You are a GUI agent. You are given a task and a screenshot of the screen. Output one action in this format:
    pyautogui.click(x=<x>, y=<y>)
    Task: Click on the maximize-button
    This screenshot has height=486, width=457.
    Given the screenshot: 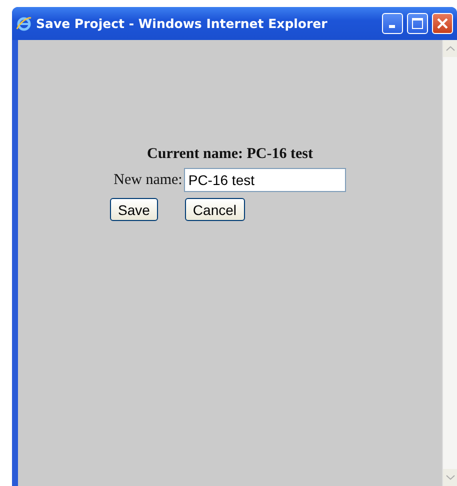 What is the action you would take?
    pyautogui.click(x=417, y=23)
    